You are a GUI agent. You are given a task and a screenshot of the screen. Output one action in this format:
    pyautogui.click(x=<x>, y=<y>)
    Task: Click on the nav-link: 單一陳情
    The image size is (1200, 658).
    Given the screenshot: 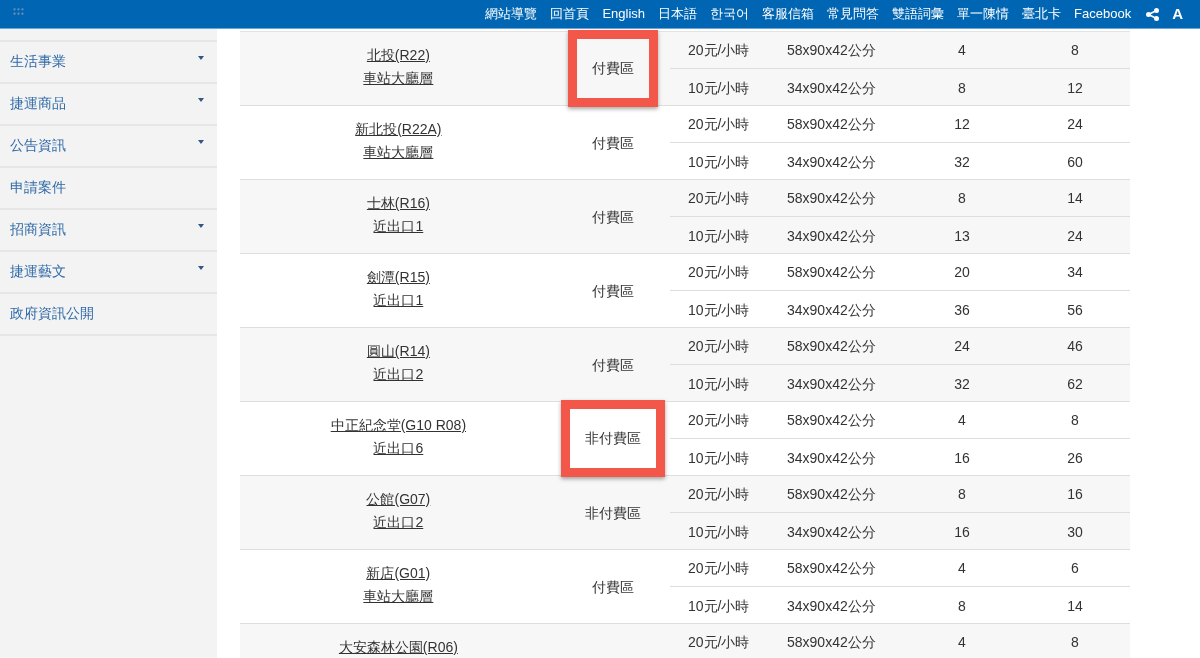 What is the action you would take?
    pyautogui.click(x=983, y=14)
    